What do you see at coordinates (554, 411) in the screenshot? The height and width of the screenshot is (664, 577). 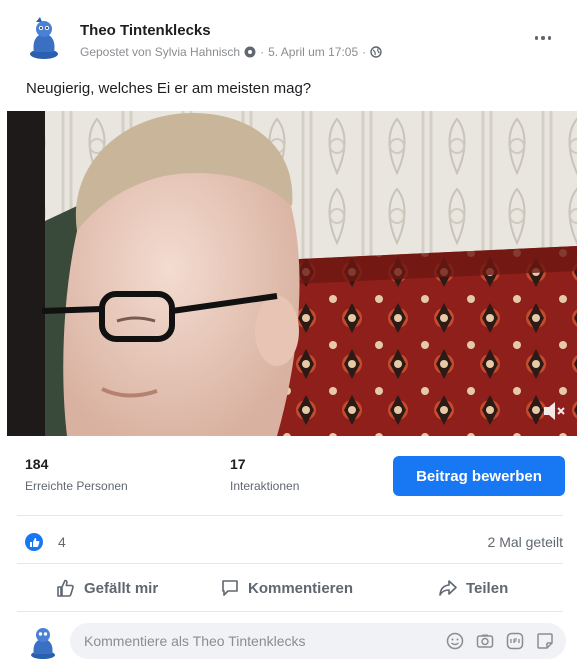 I see `speaker-muted-icon` at bounding box center [554, 411].